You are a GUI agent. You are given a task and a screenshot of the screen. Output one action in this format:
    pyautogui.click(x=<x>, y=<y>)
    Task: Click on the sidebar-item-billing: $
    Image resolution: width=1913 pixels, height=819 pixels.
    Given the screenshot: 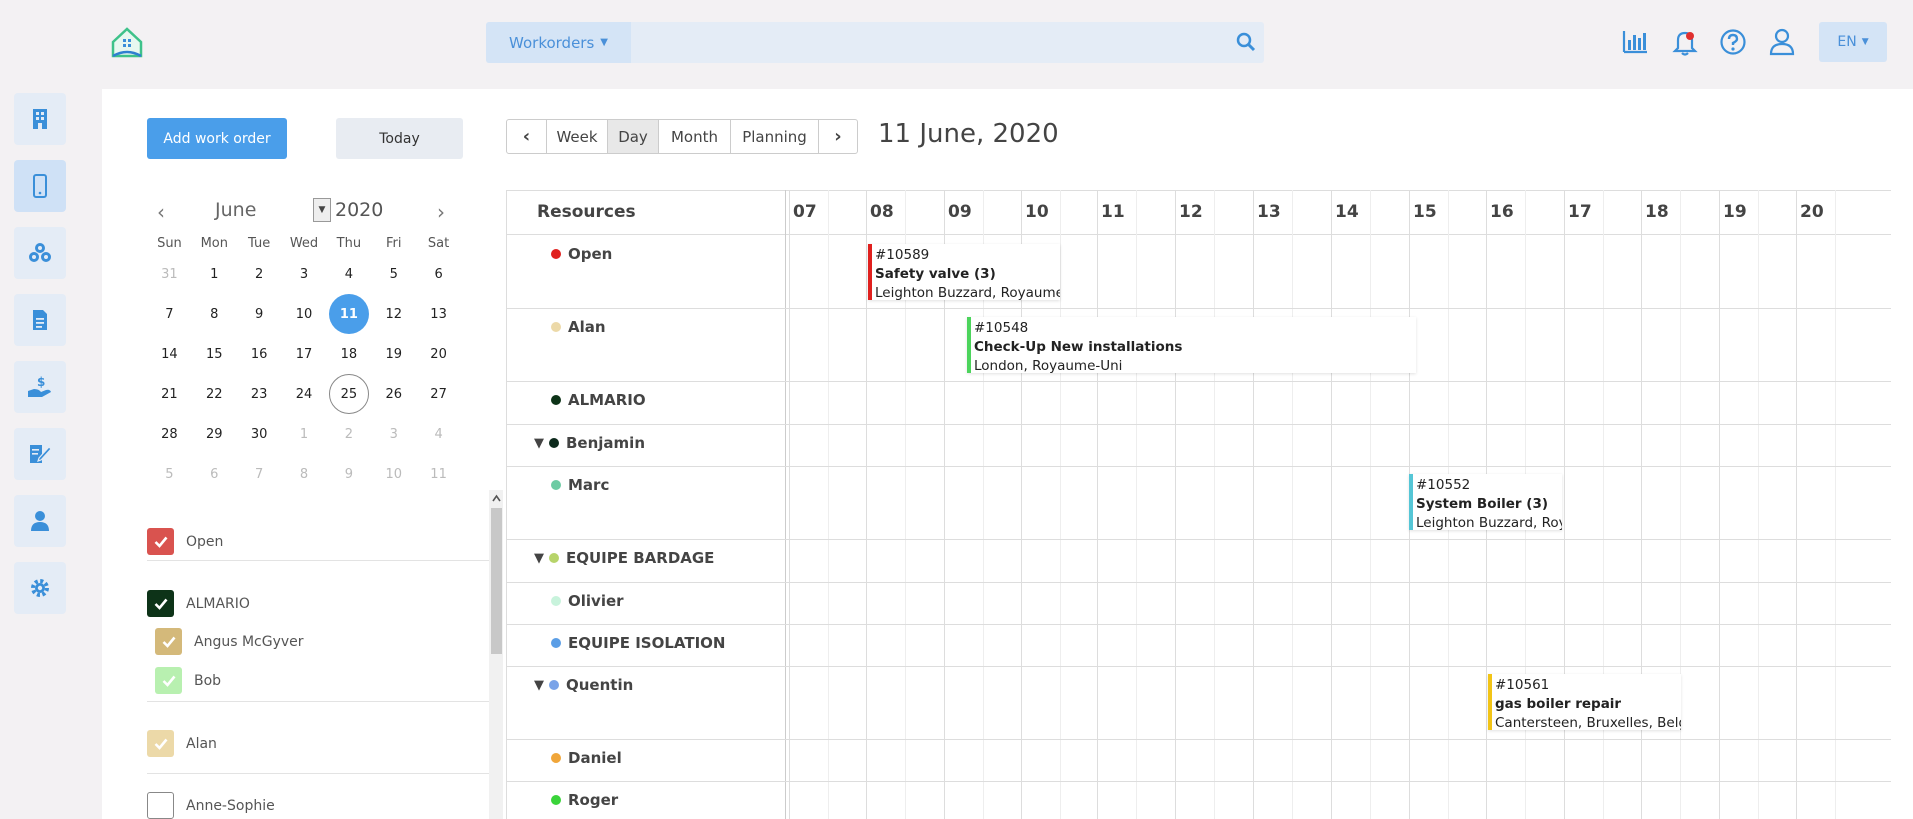 What is the action you would take?
    pyautogui.click(x=40, y=387)
    